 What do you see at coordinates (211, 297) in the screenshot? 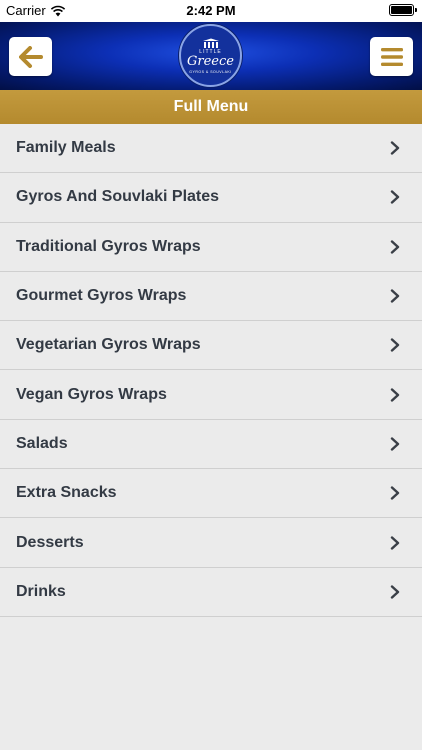
I see `menu-item-gourmet-gyros-wraps: Gourmet Gyros Wraps` at bounding box center [211, 297].